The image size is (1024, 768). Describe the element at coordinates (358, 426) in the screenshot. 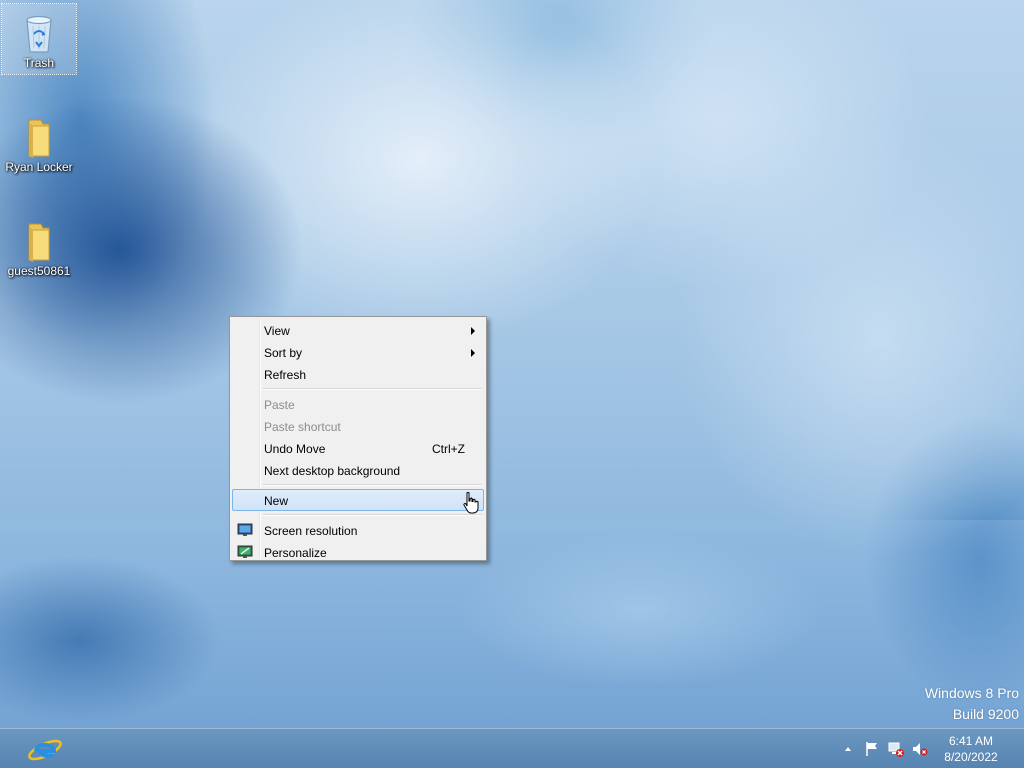

I see `menu-item-paste-shortcut: Paste shortcut` at that location.